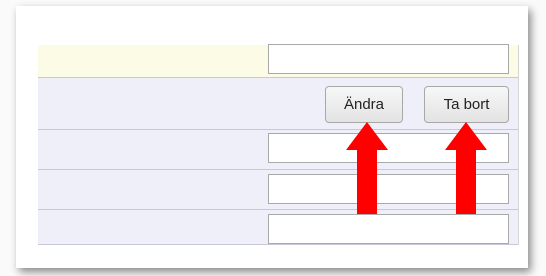 Image resolution: width=546 pixels, height=276 pixels. Describe the element at coordinates (466, 168) in the screenshot. I see `annotation-arrow-delete-icon` at that location.